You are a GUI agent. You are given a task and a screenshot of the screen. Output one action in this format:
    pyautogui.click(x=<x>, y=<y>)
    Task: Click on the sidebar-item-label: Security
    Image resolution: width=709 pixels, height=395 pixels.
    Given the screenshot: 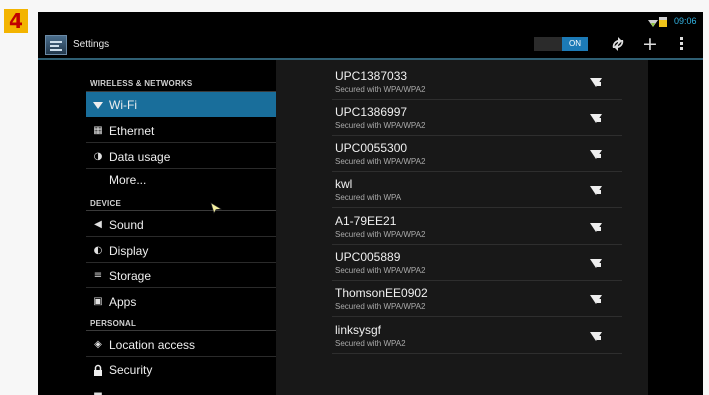 What is the action you would take?
    pyautogui.click(x=131, y=370)
    